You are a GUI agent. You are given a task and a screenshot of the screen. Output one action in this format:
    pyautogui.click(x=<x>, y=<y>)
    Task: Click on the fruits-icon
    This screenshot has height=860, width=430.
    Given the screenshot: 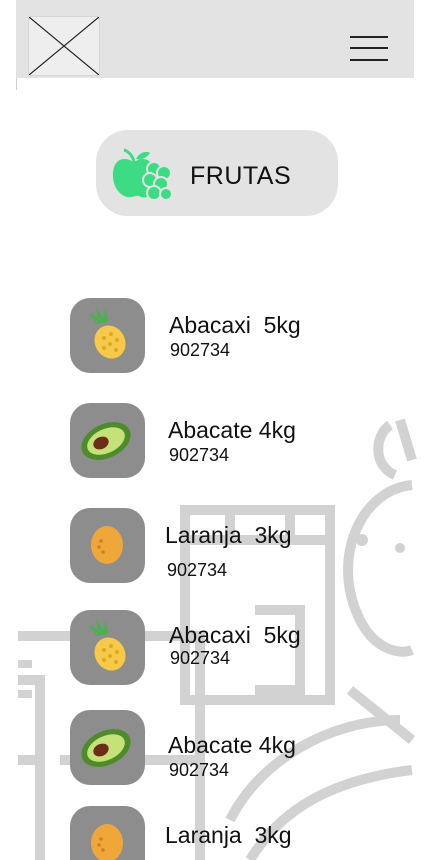 What is the action you would take?
    pyautogui.click(x=142, y=174)
    